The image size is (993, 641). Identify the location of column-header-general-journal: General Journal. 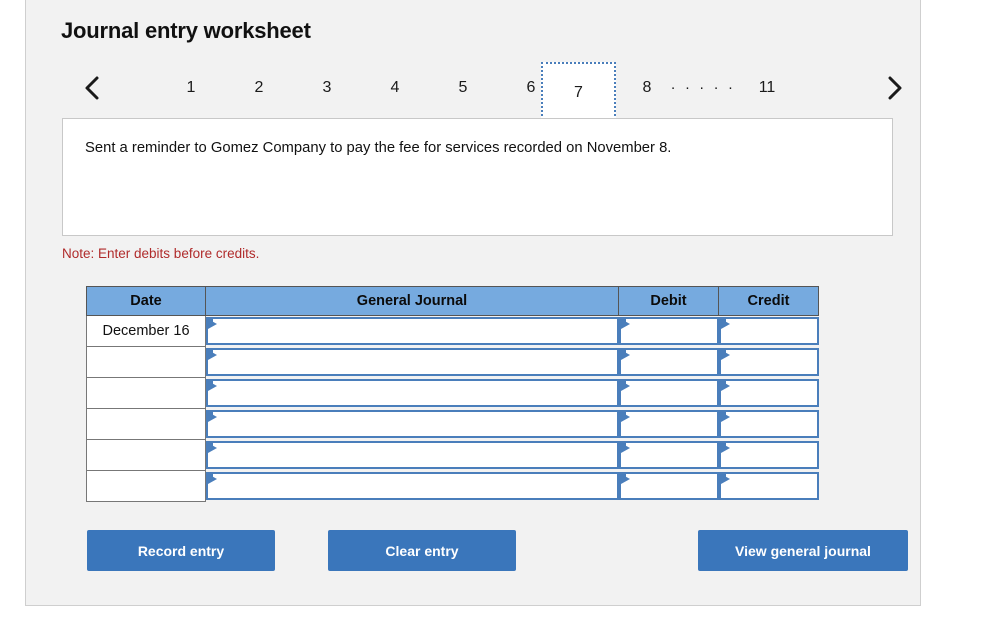
(412, 301).